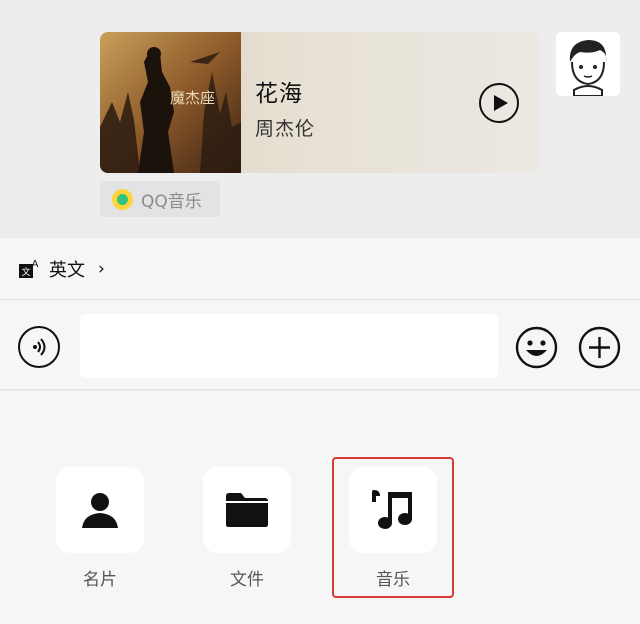  I want to click on plus-icon, so click(599, 347).